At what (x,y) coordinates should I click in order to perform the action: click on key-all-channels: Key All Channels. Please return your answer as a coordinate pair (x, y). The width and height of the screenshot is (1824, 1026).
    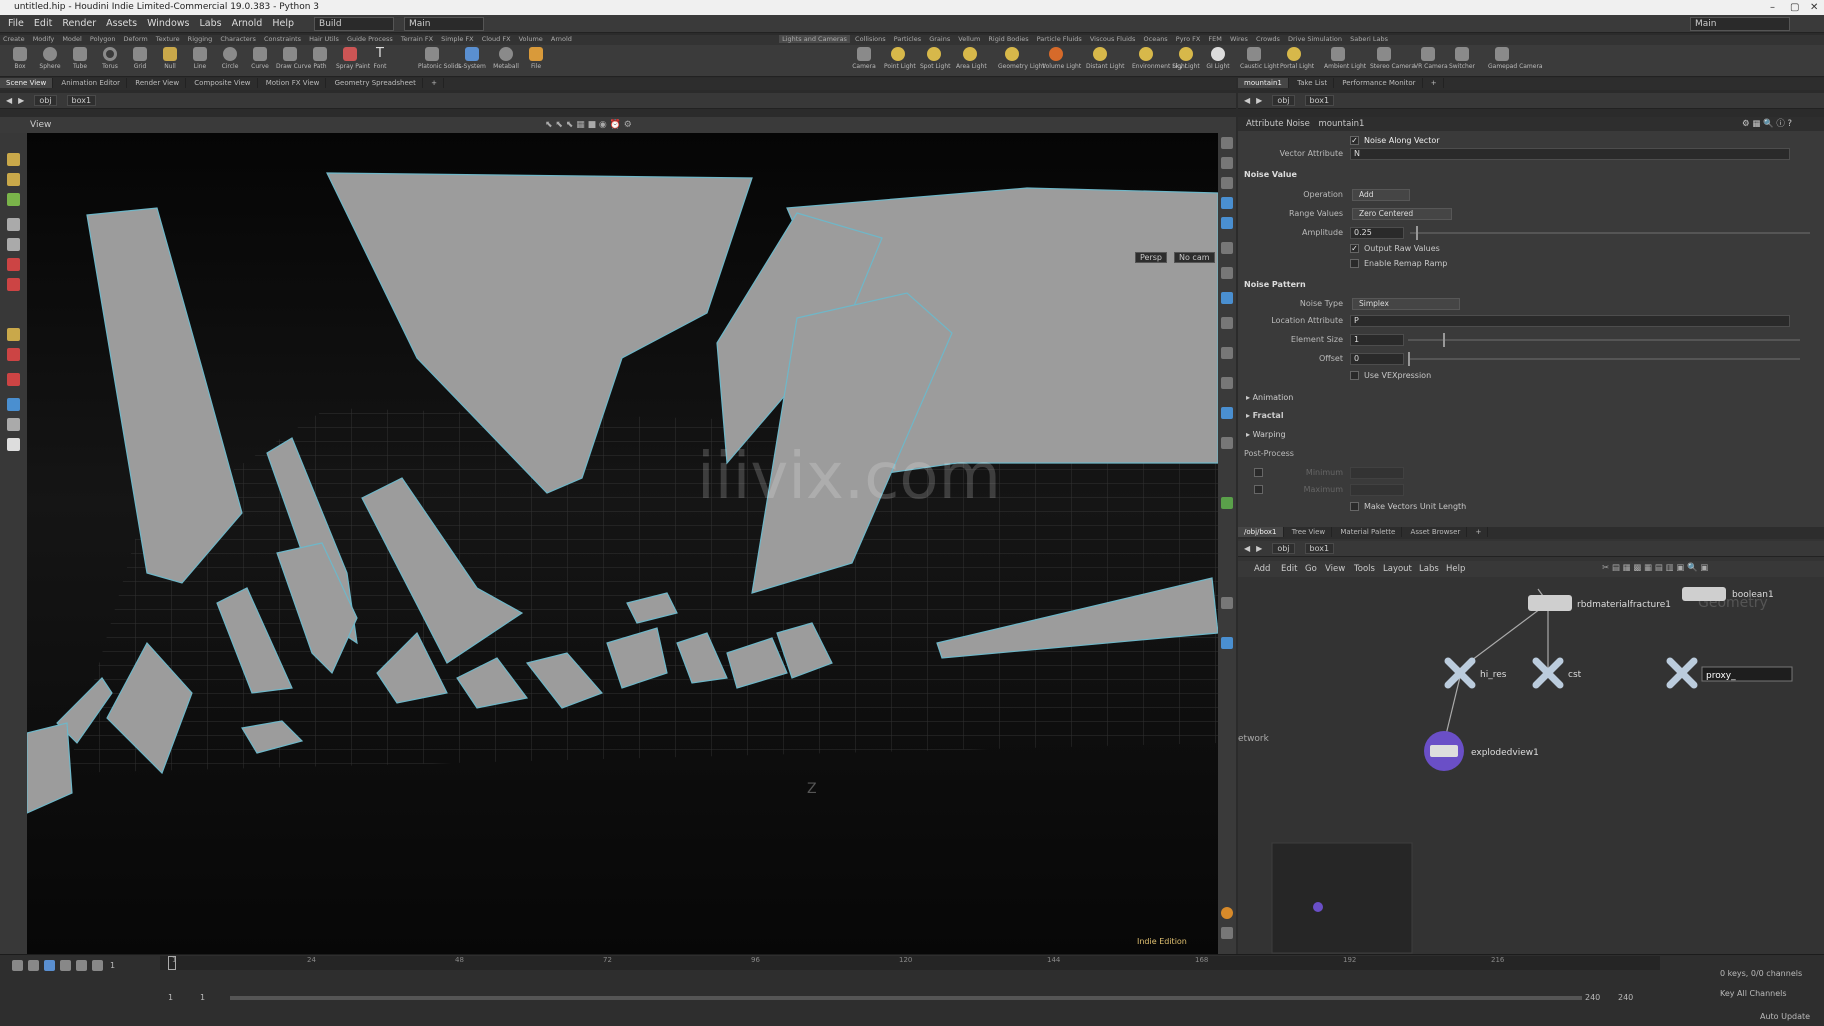
    Looking at the image, I should click on (1753, 993).